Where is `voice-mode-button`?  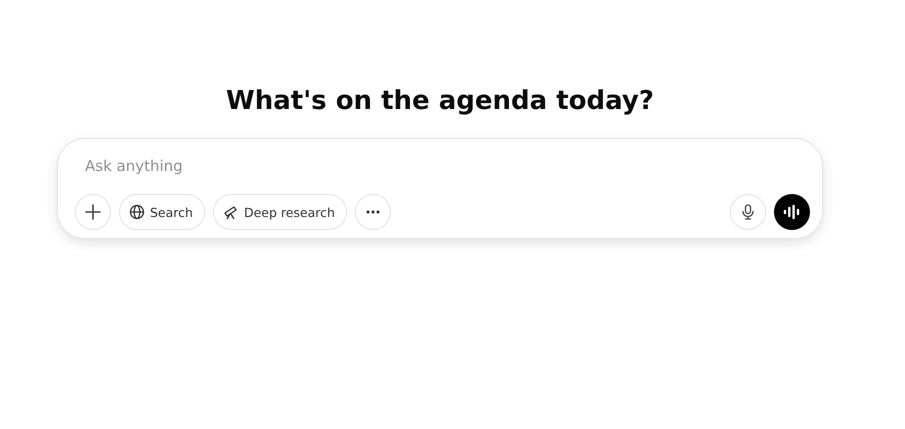
voice-mode-button is located at coordinates (792, 212).